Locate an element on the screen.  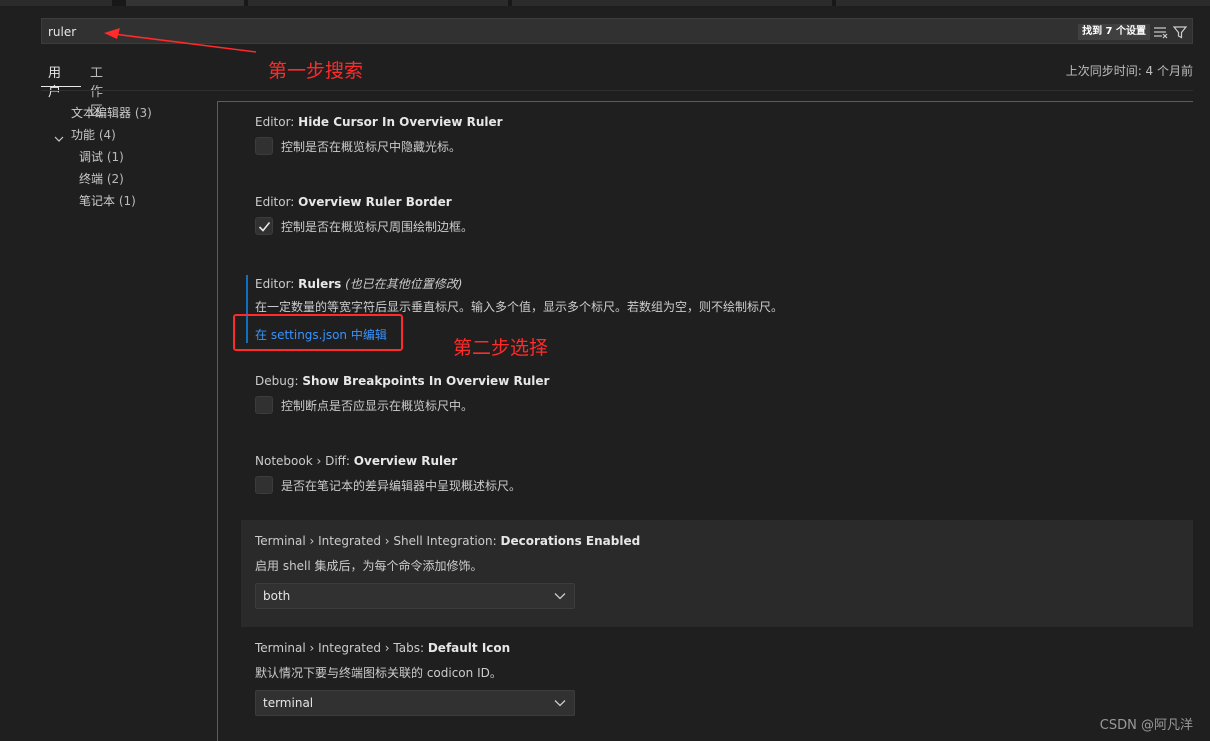
toc-item-label: 笔记本 is located at coordinates (97, 201).